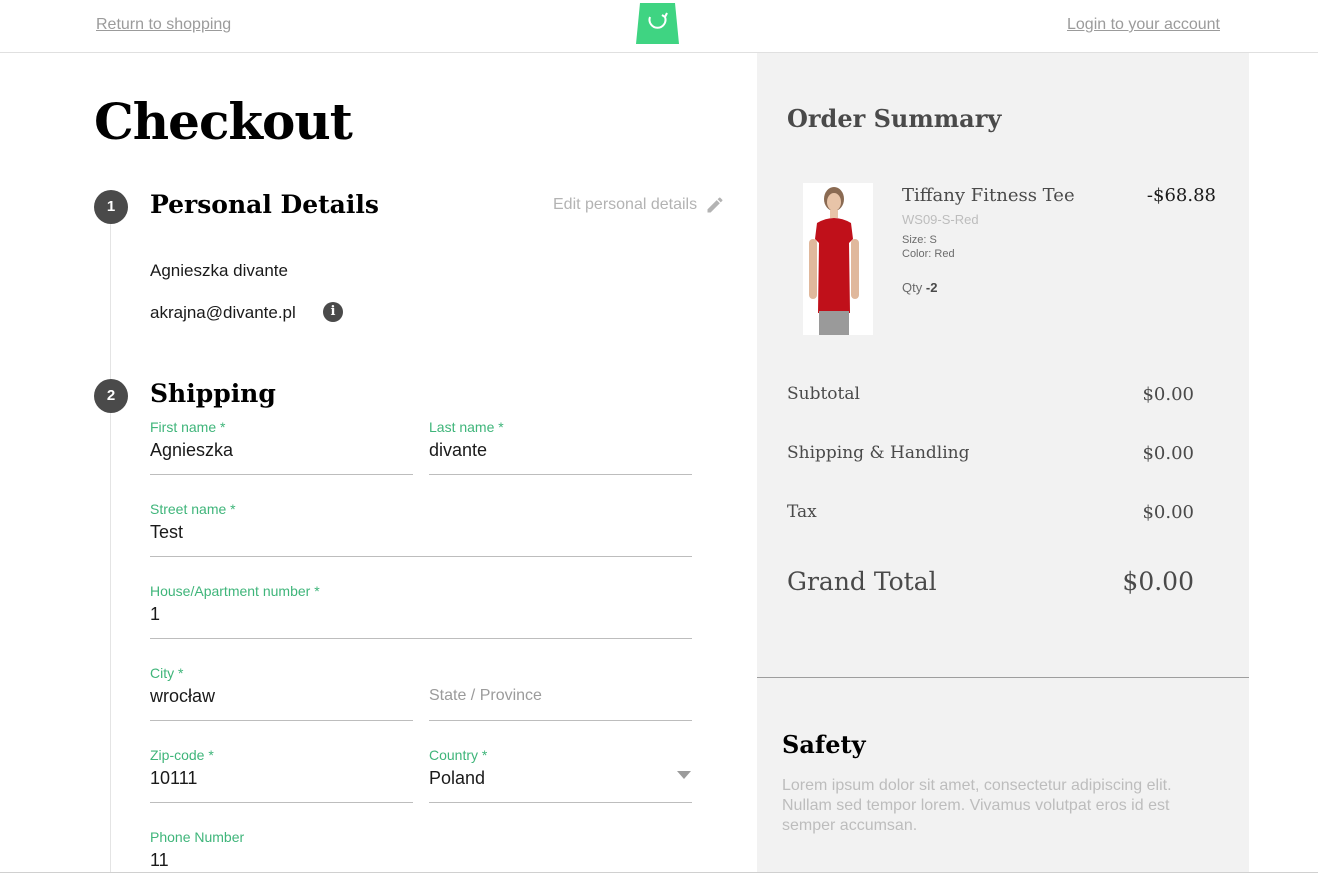 This screenshot has width=1318, height=873. I want to click on house-number-label: House/Apartment number *, so click(235, 591).